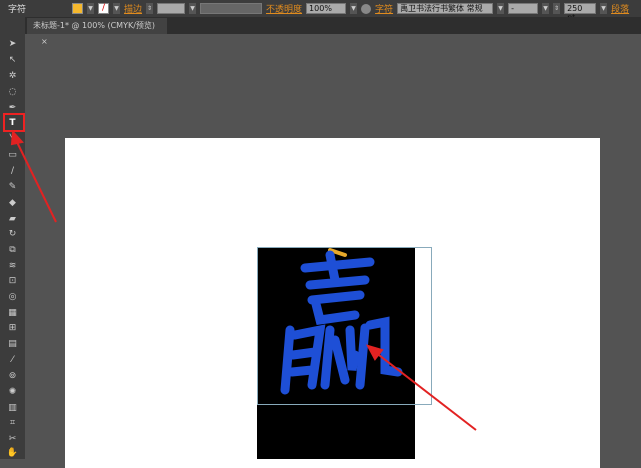 The image size is (641, 468). What do you see at coordinates (341, 321) in the screenshot?
I see `calligraphy-glyph` at bounding box center [341, 321].